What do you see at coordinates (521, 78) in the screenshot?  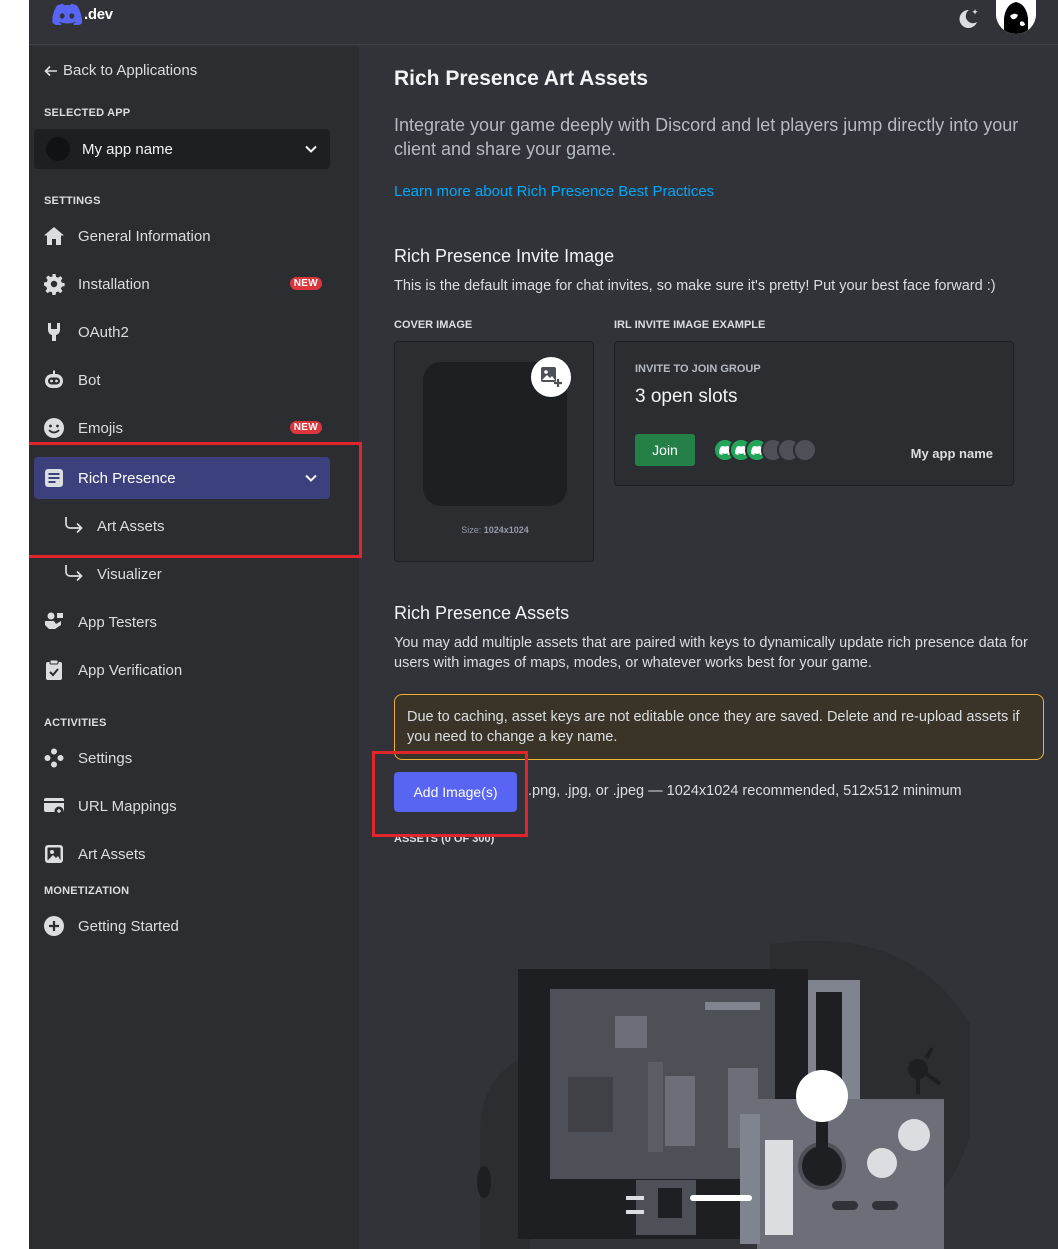 I see `page-title: Rich Presence Art Assets` at bounding box center [521, 78].